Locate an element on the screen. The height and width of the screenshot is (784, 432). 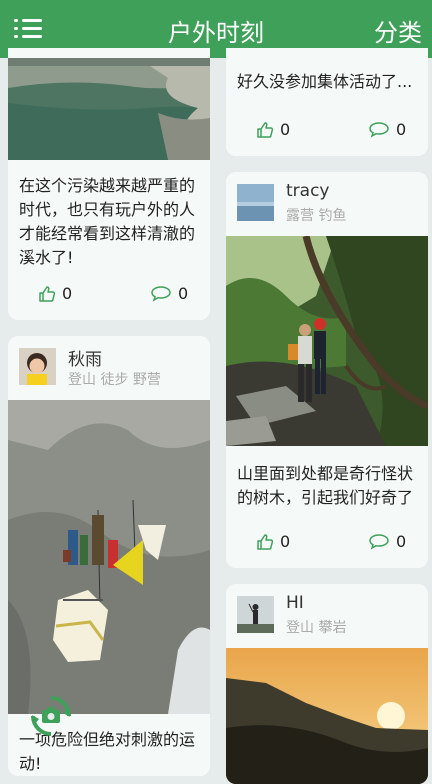
post-header: HI 登山 攀岩 is located at coordinates (327, 616).